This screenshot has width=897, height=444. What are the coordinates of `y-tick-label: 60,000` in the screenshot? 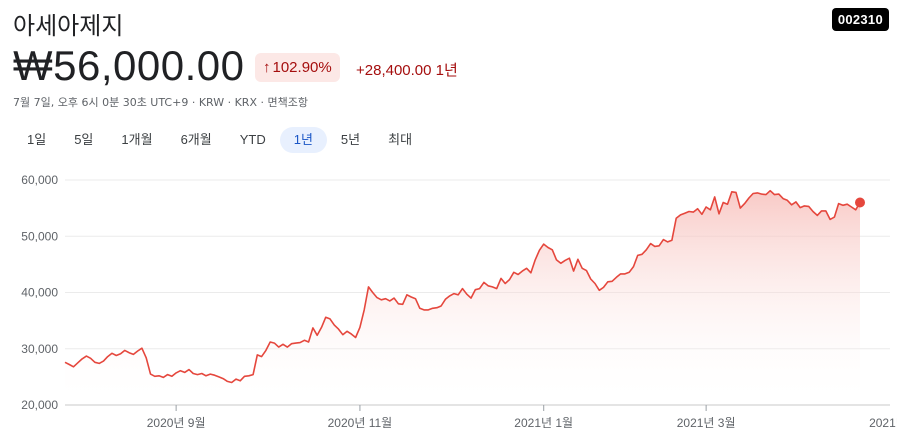 It's located at (39, 180).